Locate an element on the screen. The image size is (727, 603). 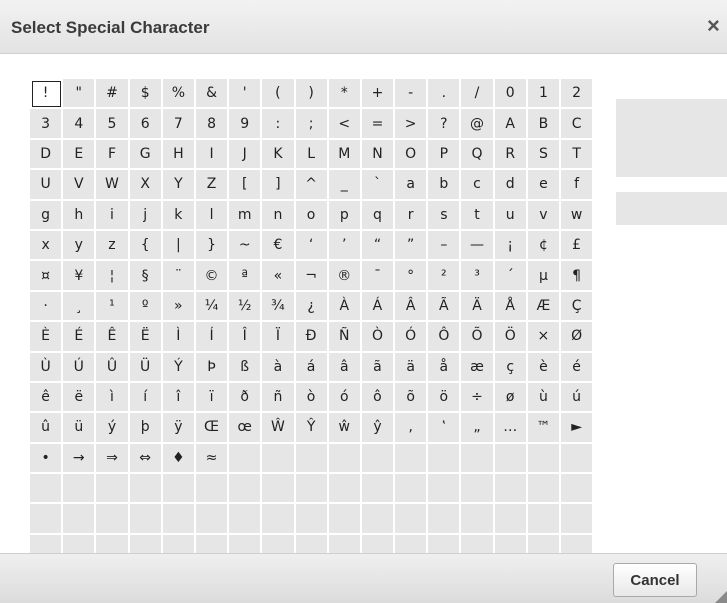
character-cell: Ì is located at coordinates (179, 337).